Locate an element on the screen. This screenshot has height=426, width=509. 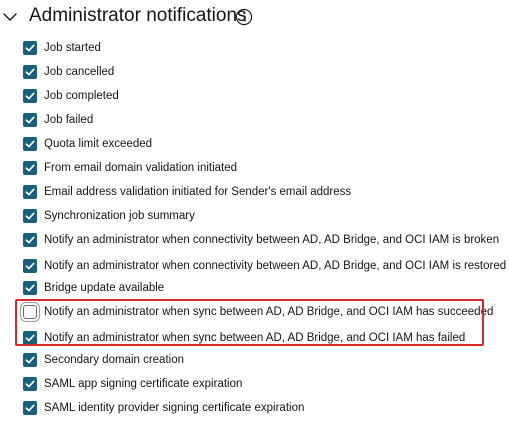
notification-option-label: Job failed is located at coordinates (68, 120).